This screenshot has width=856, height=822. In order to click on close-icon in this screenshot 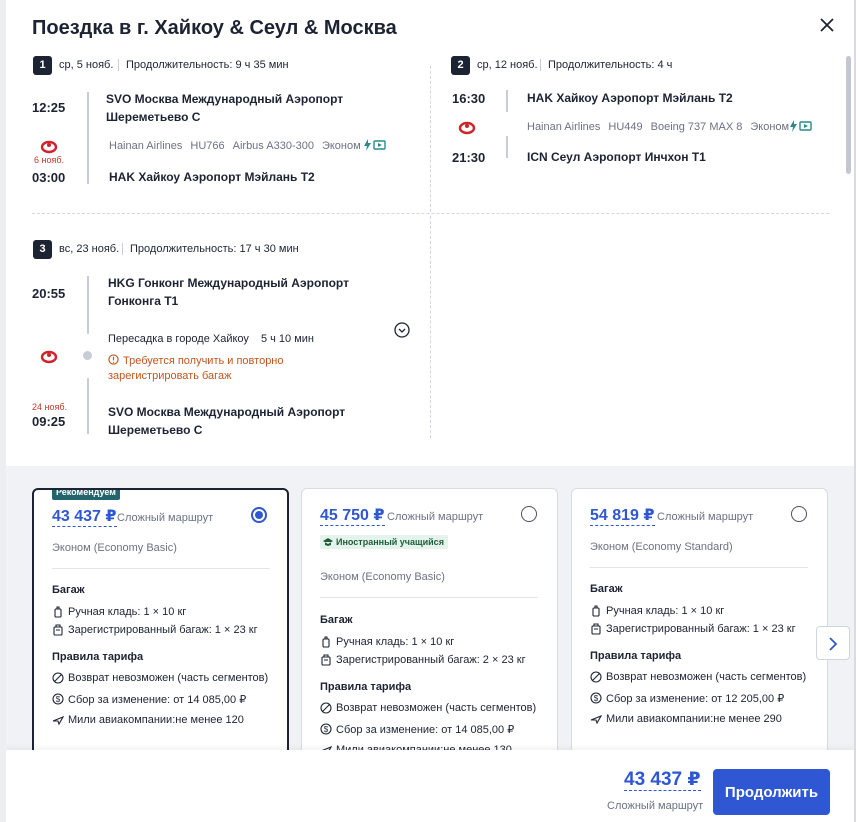, I will do `click(827, 25)`.